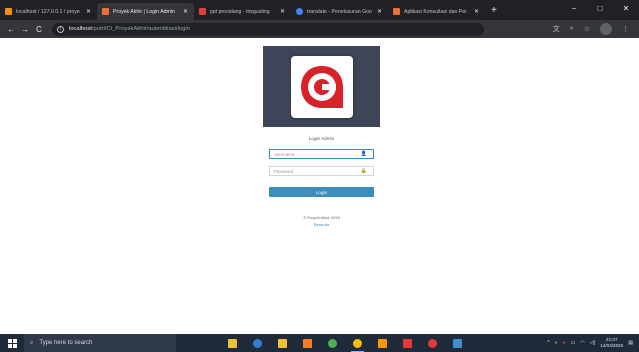 The height and width of the screenshot is (352, 639). Describe the element at coordinates (363, 171) in the screenshot. I see `lock-icon: 🔒` at that location.